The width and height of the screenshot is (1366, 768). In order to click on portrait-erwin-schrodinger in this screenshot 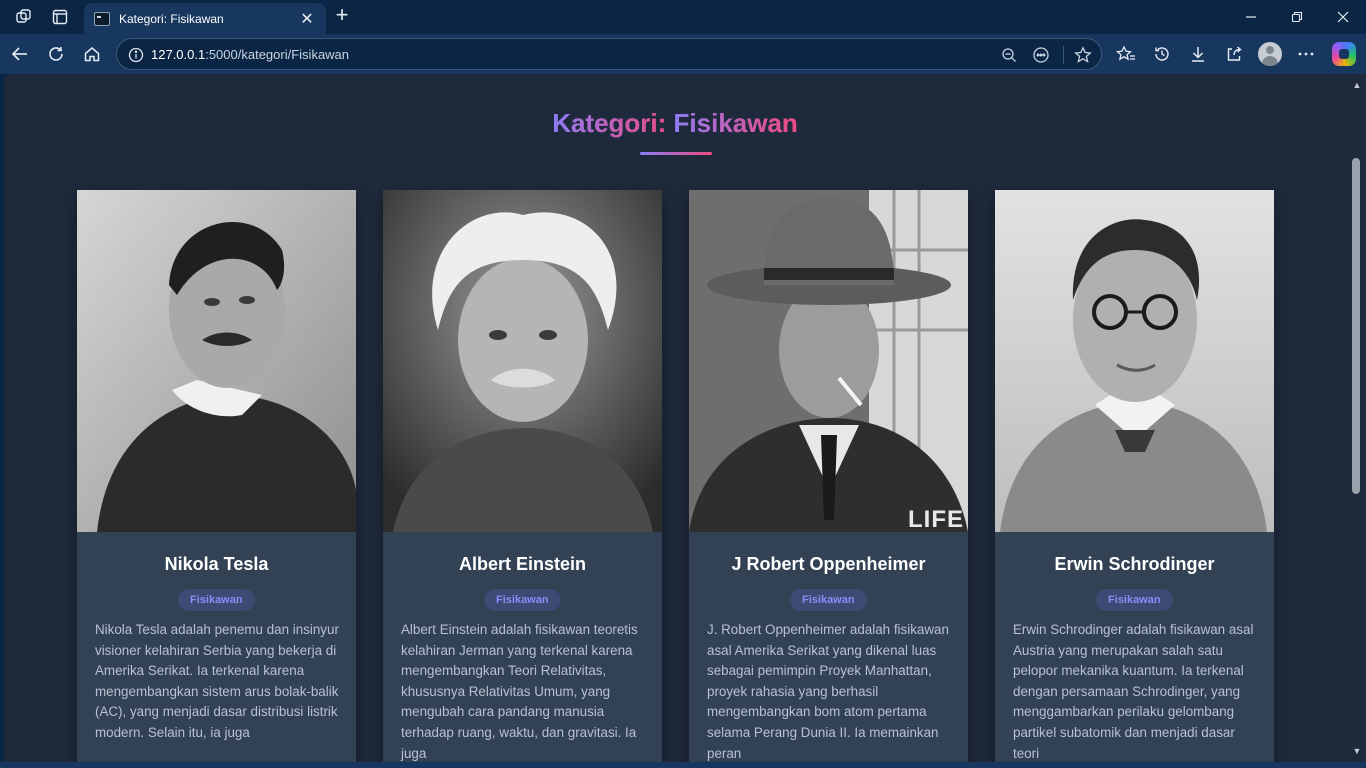, I will do `click(1134, 361)`.